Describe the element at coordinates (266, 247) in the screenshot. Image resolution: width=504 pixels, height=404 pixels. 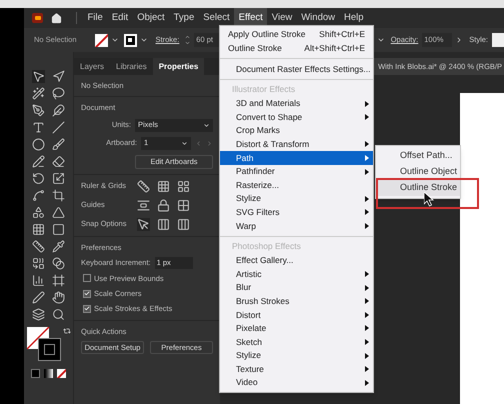
I see `menu-section-heading: Photoshop Effects` at that location.